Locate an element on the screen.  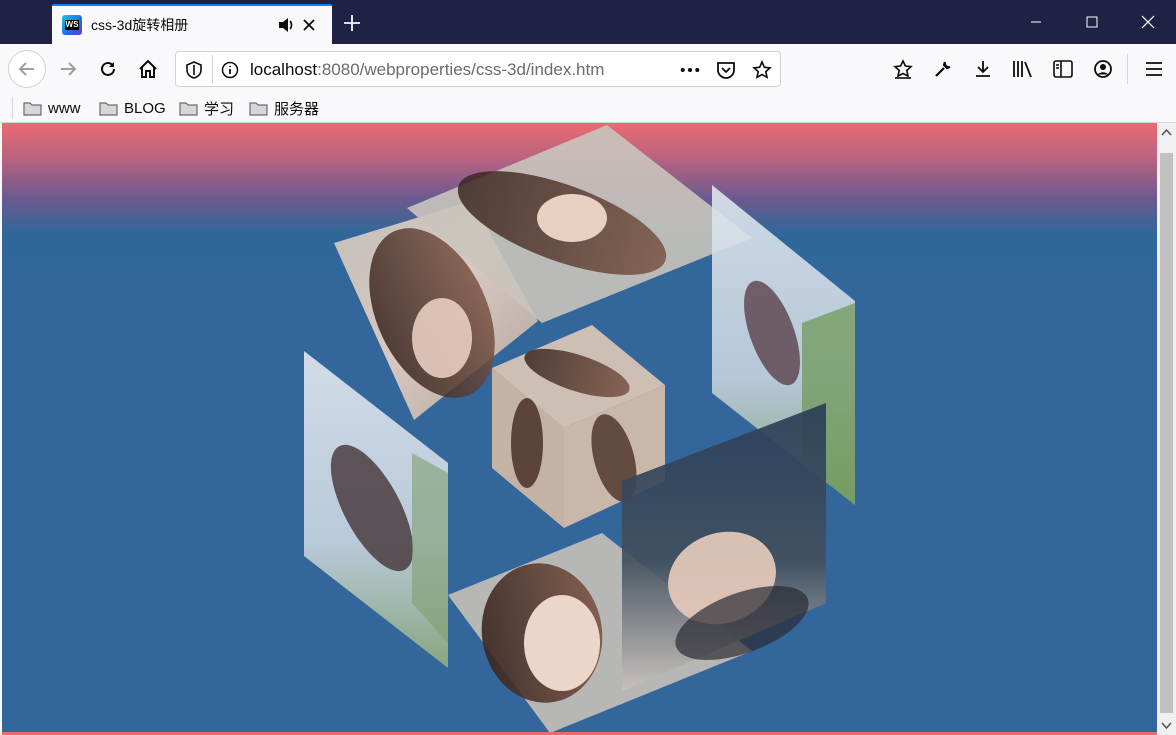
pocket-icon is located at coordinates (726, 70).